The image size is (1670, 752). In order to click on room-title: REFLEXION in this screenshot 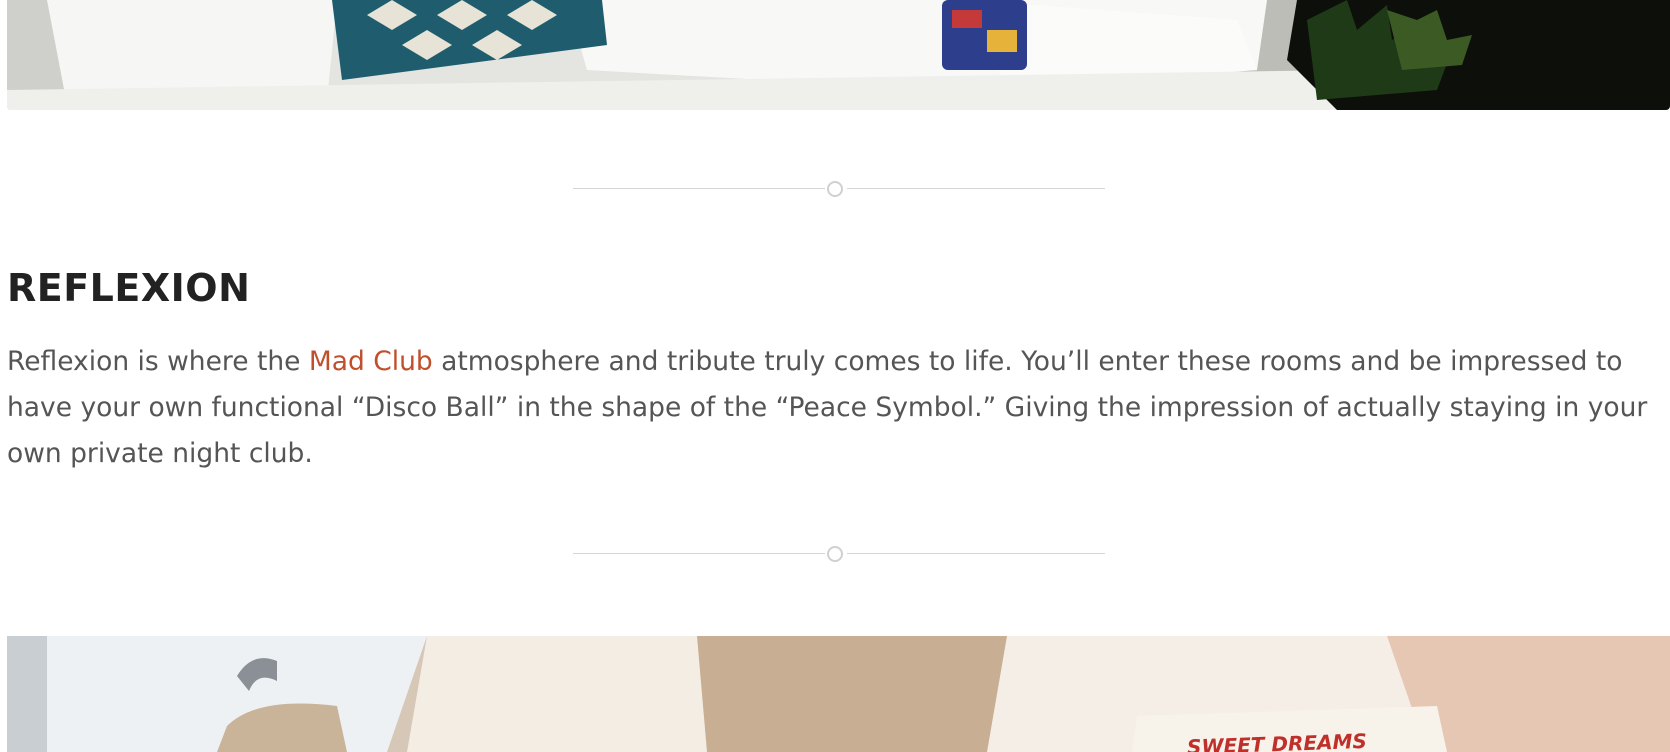, I will do `click(129, 288)`.